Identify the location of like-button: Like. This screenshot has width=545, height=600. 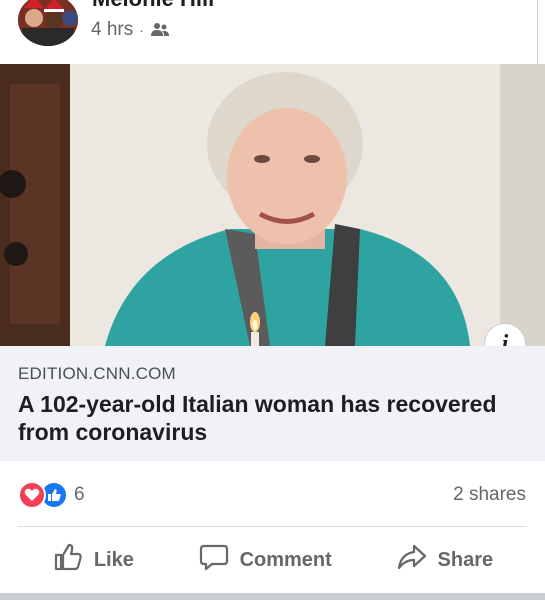
(93, 560).